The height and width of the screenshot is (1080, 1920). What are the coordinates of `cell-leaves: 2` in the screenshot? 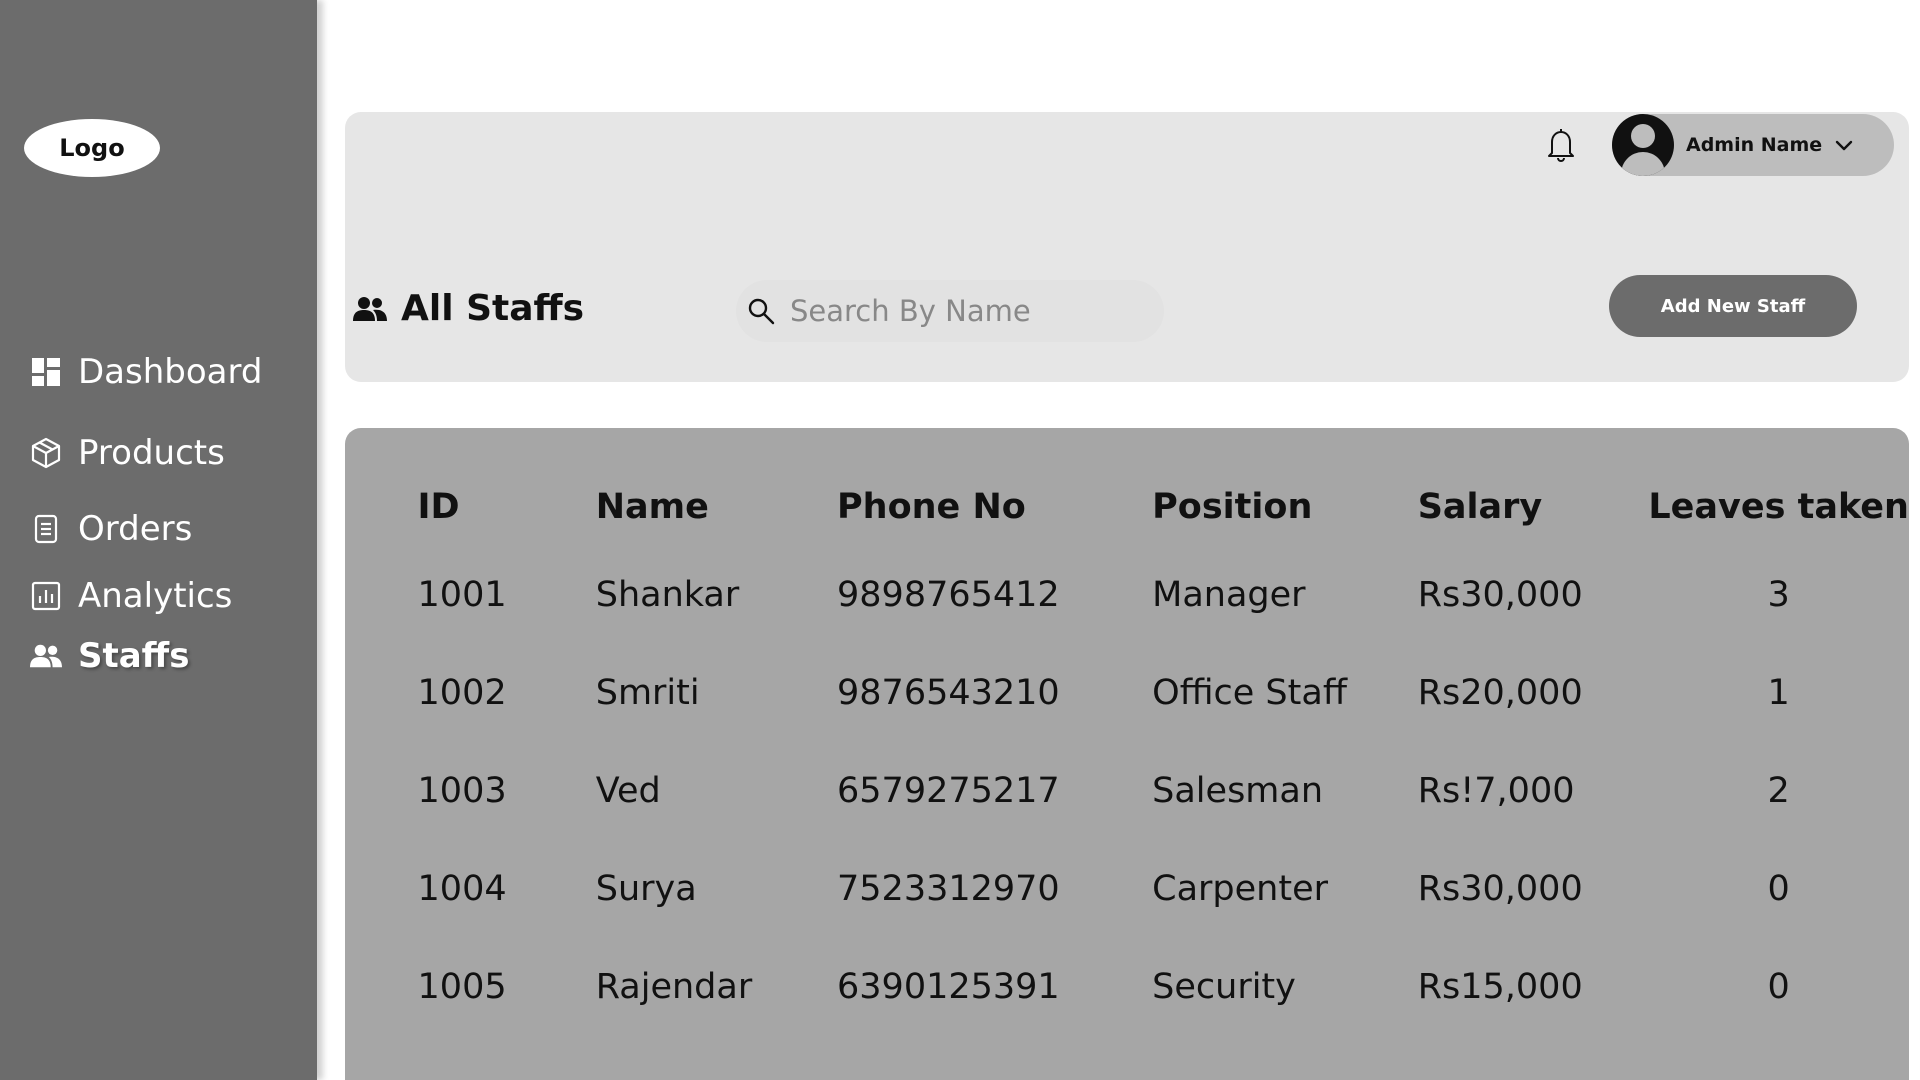 It's located at (1778, 791).